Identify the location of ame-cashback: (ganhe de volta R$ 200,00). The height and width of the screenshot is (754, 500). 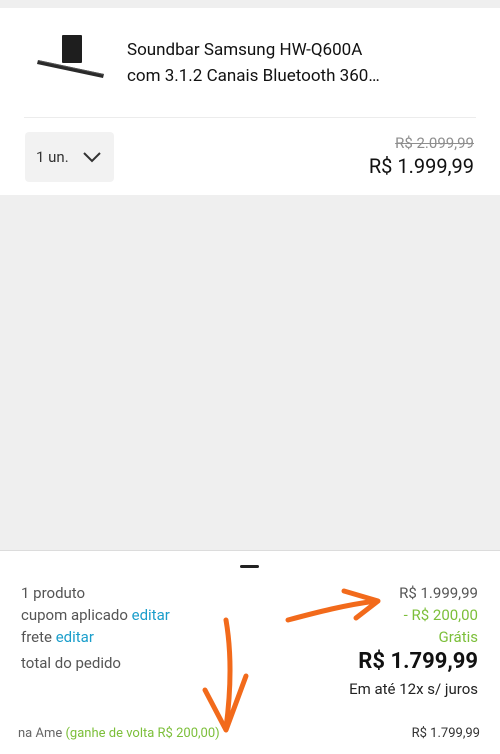
(142, 733).